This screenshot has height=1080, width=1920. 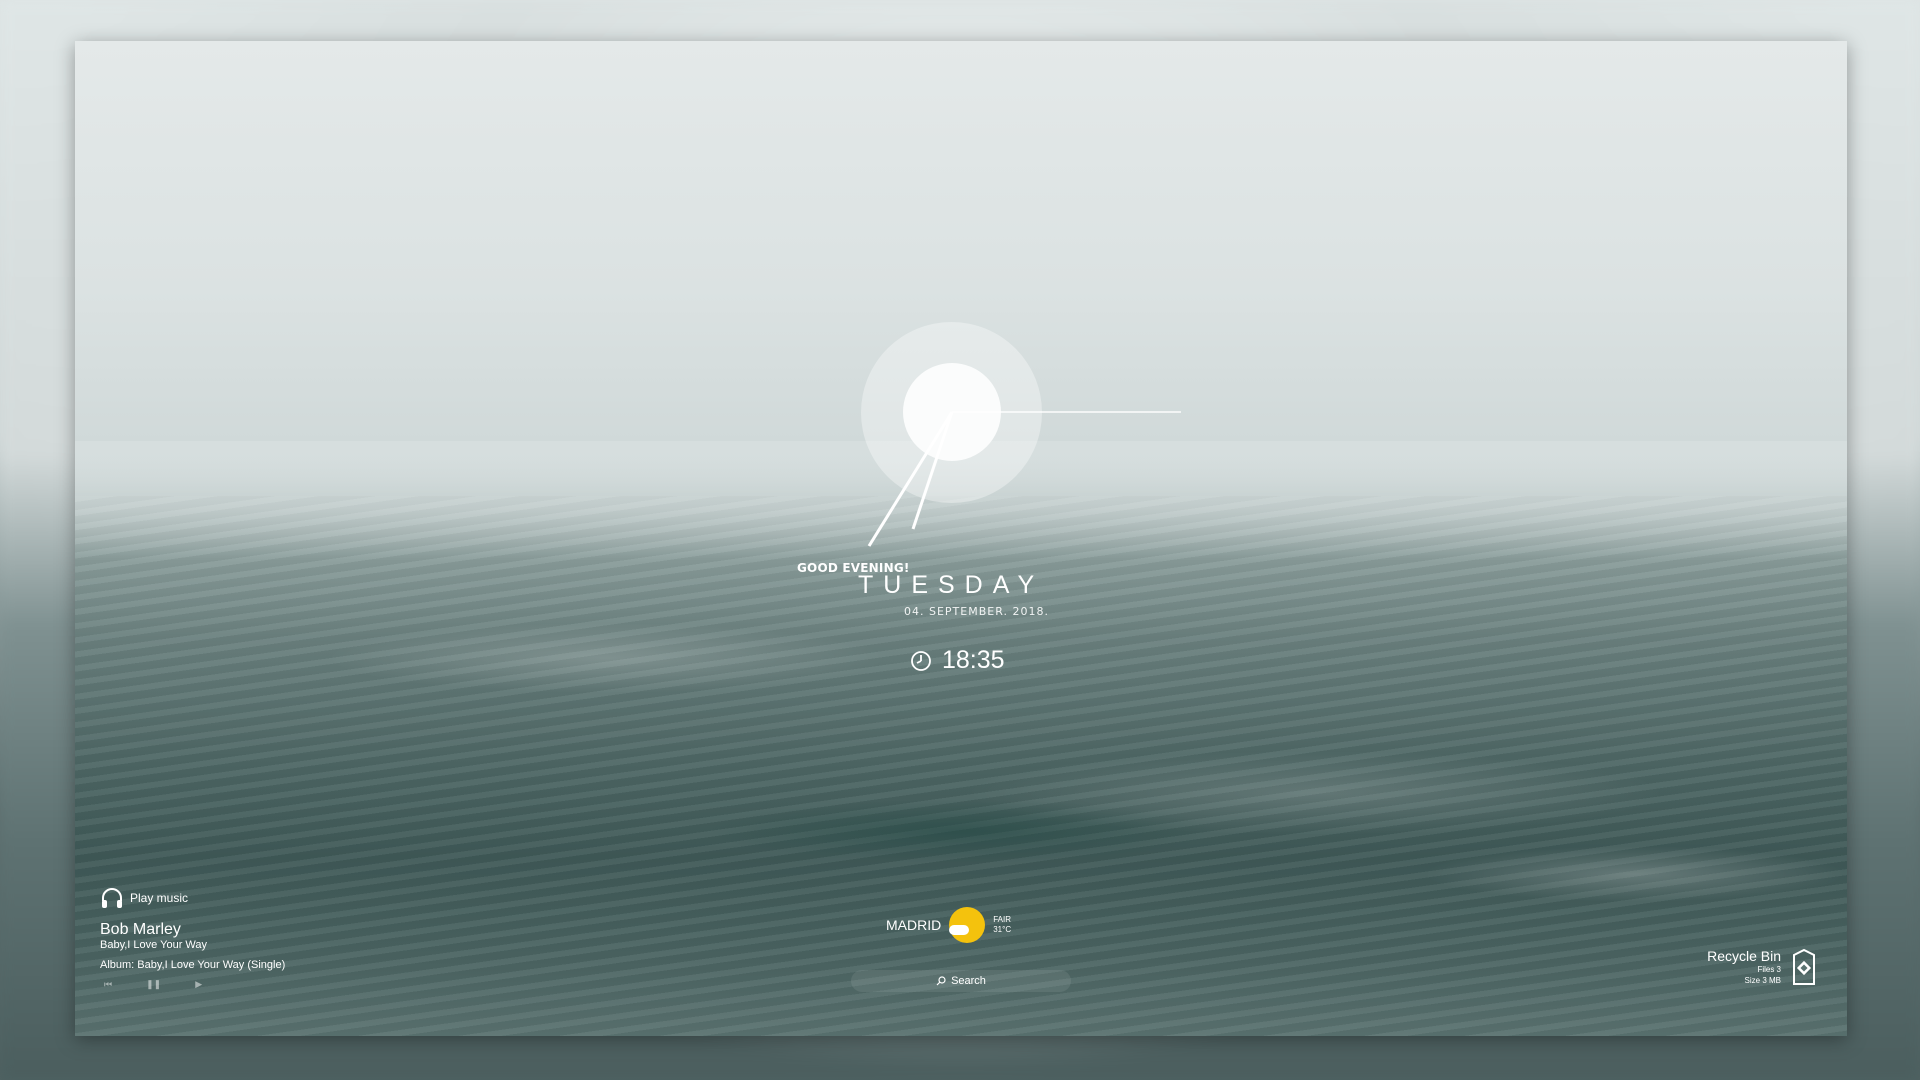 I want to click on time-widget: 18:35, so click(x=957, y=660).